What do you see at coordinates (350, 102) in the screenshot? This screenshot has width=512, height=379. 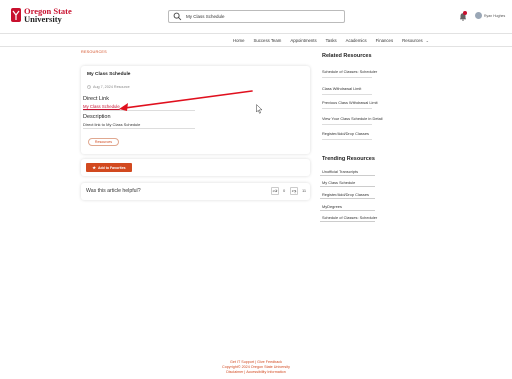 I see `related-link: Previous Class Withdrawal Limit` at bounding box center [350, 102].